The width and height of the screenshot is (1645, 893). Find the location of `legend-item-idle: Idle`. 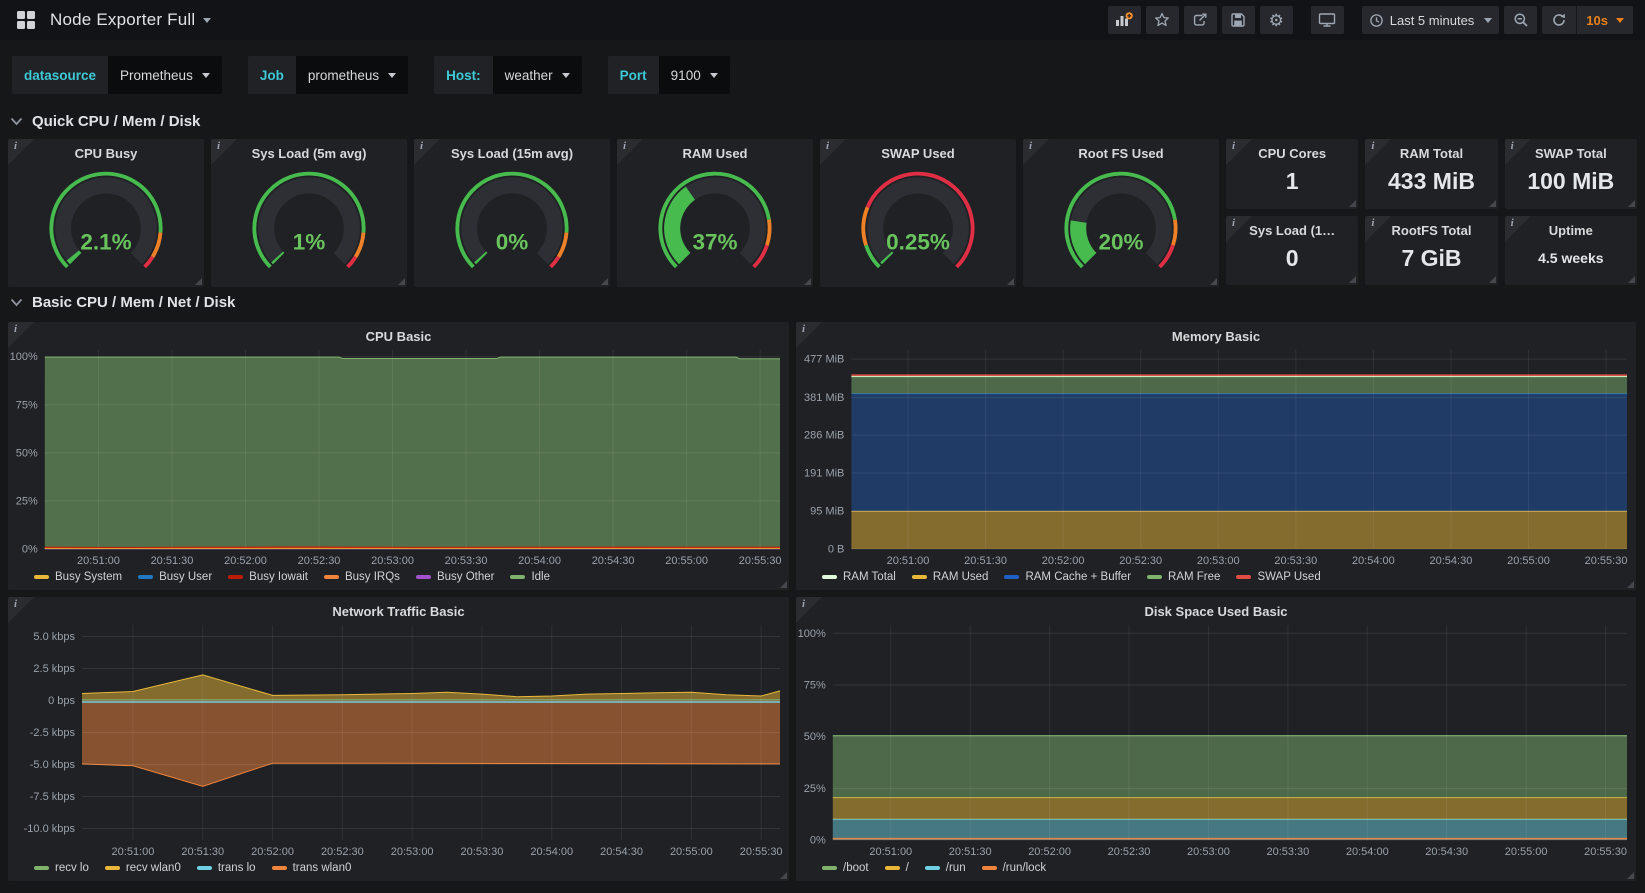

legend-item-idle: Idle is located at coordinates (530, 577).